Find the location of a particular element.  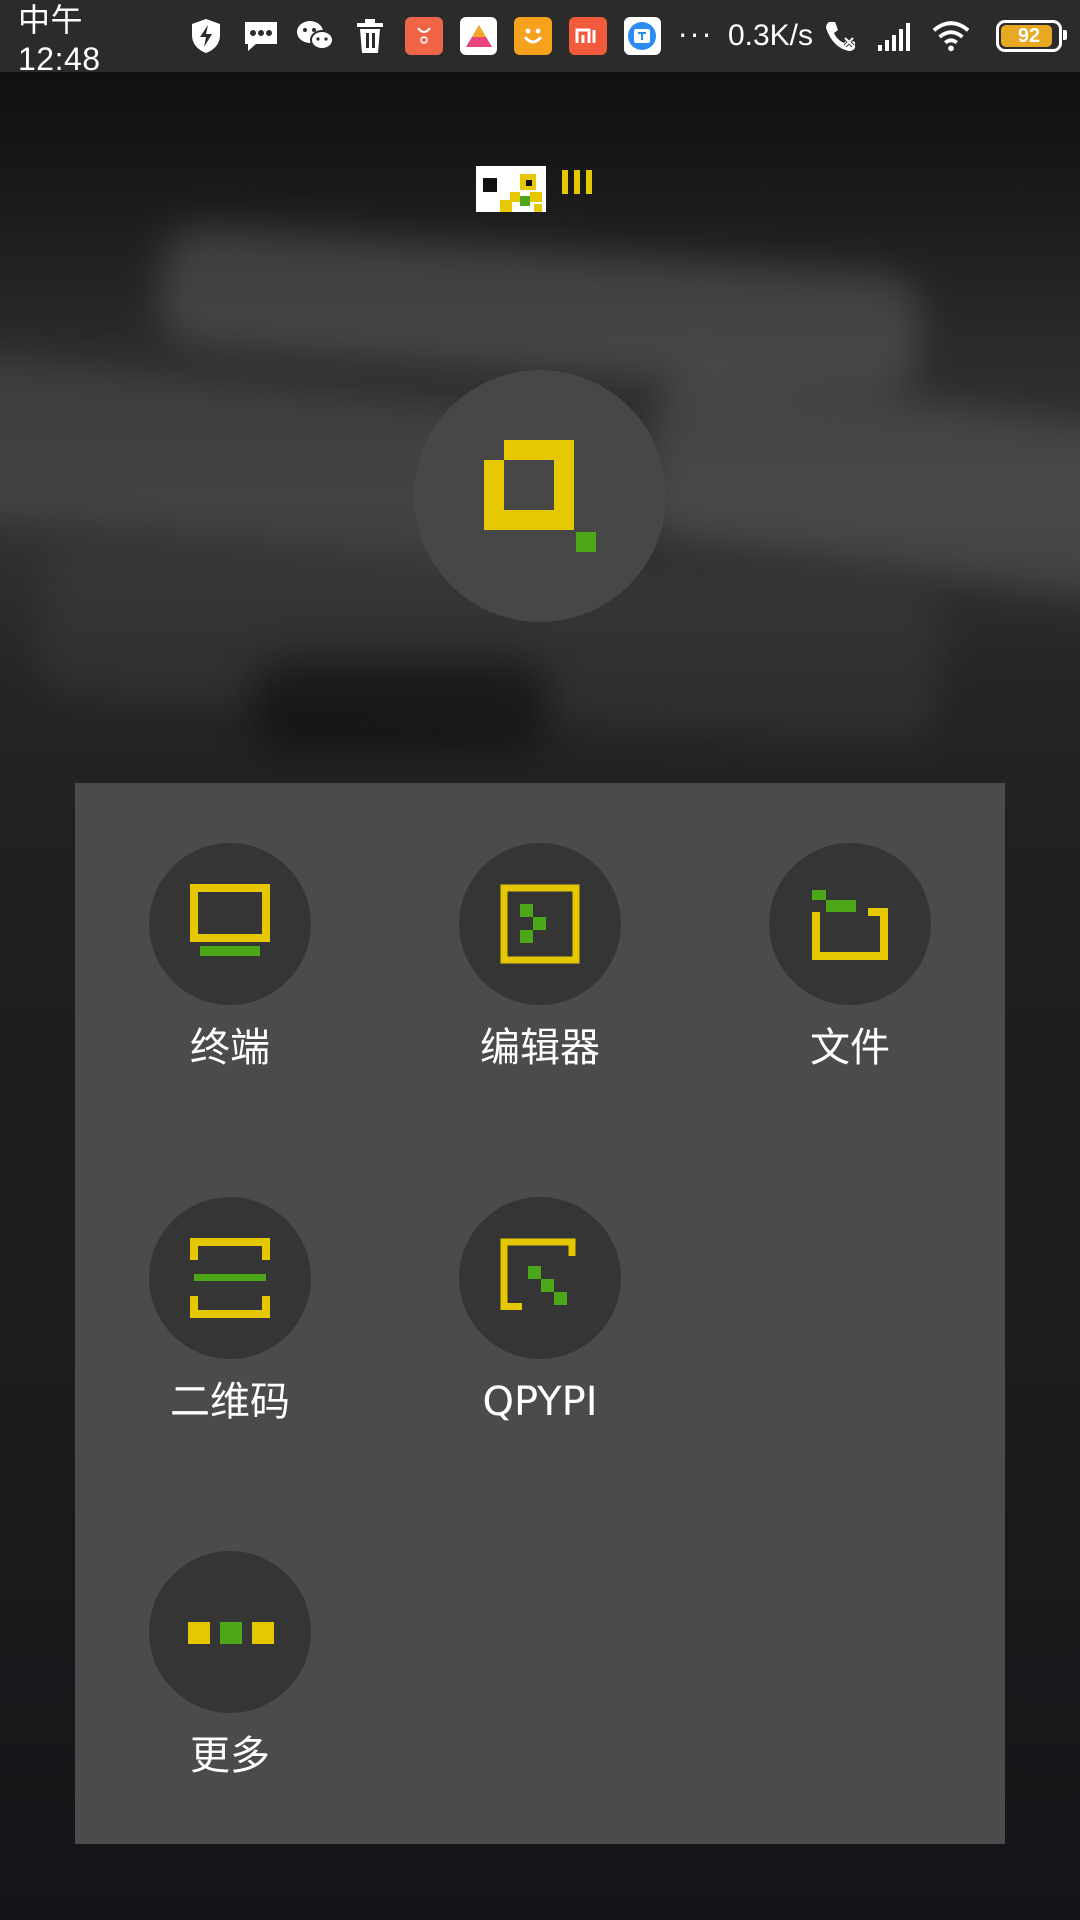

menu-item-more: 更多 is located at coordinates (230, 1665).